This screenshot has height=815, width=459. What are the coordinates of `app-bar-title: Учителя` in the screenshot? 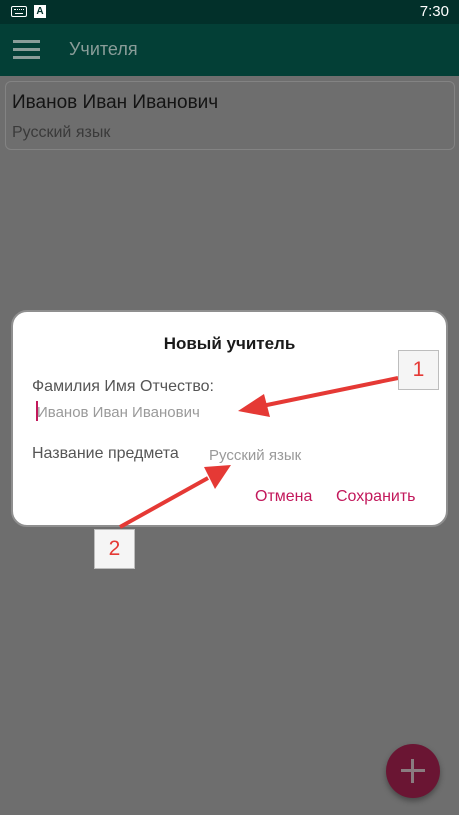 It's located at (103, 49).